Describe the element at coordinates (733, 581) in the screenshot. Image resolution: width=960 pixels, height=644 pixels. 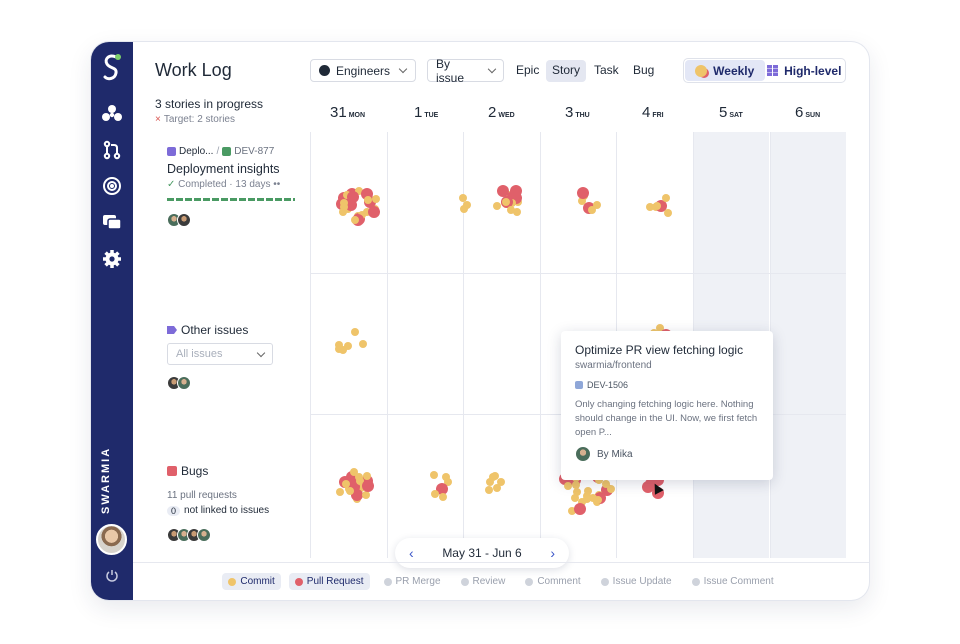
I see `legend-issue-comment: Issue Comment` at that location.